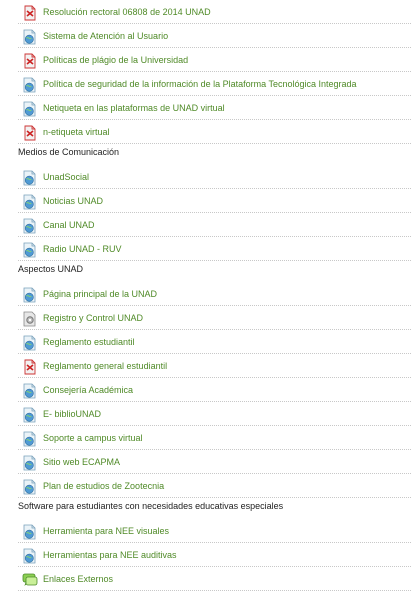 This screenshot has height=615, width=413. I want to click on list-item: Canal UNAD, so click(214, 225).